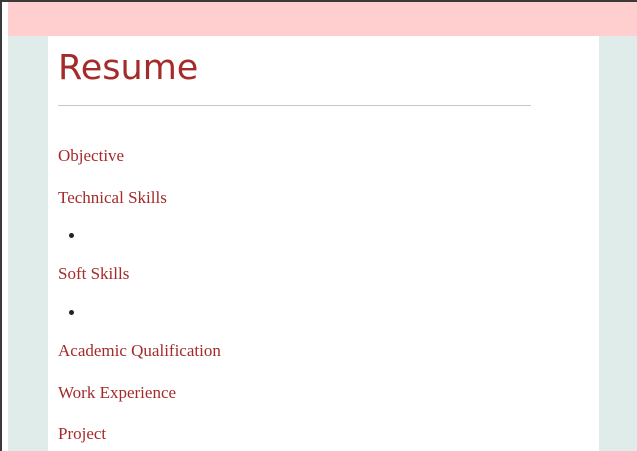 This screenshot has width=637, height=451. I want to click on section-heading-objective: Objective, so click(91, 155).